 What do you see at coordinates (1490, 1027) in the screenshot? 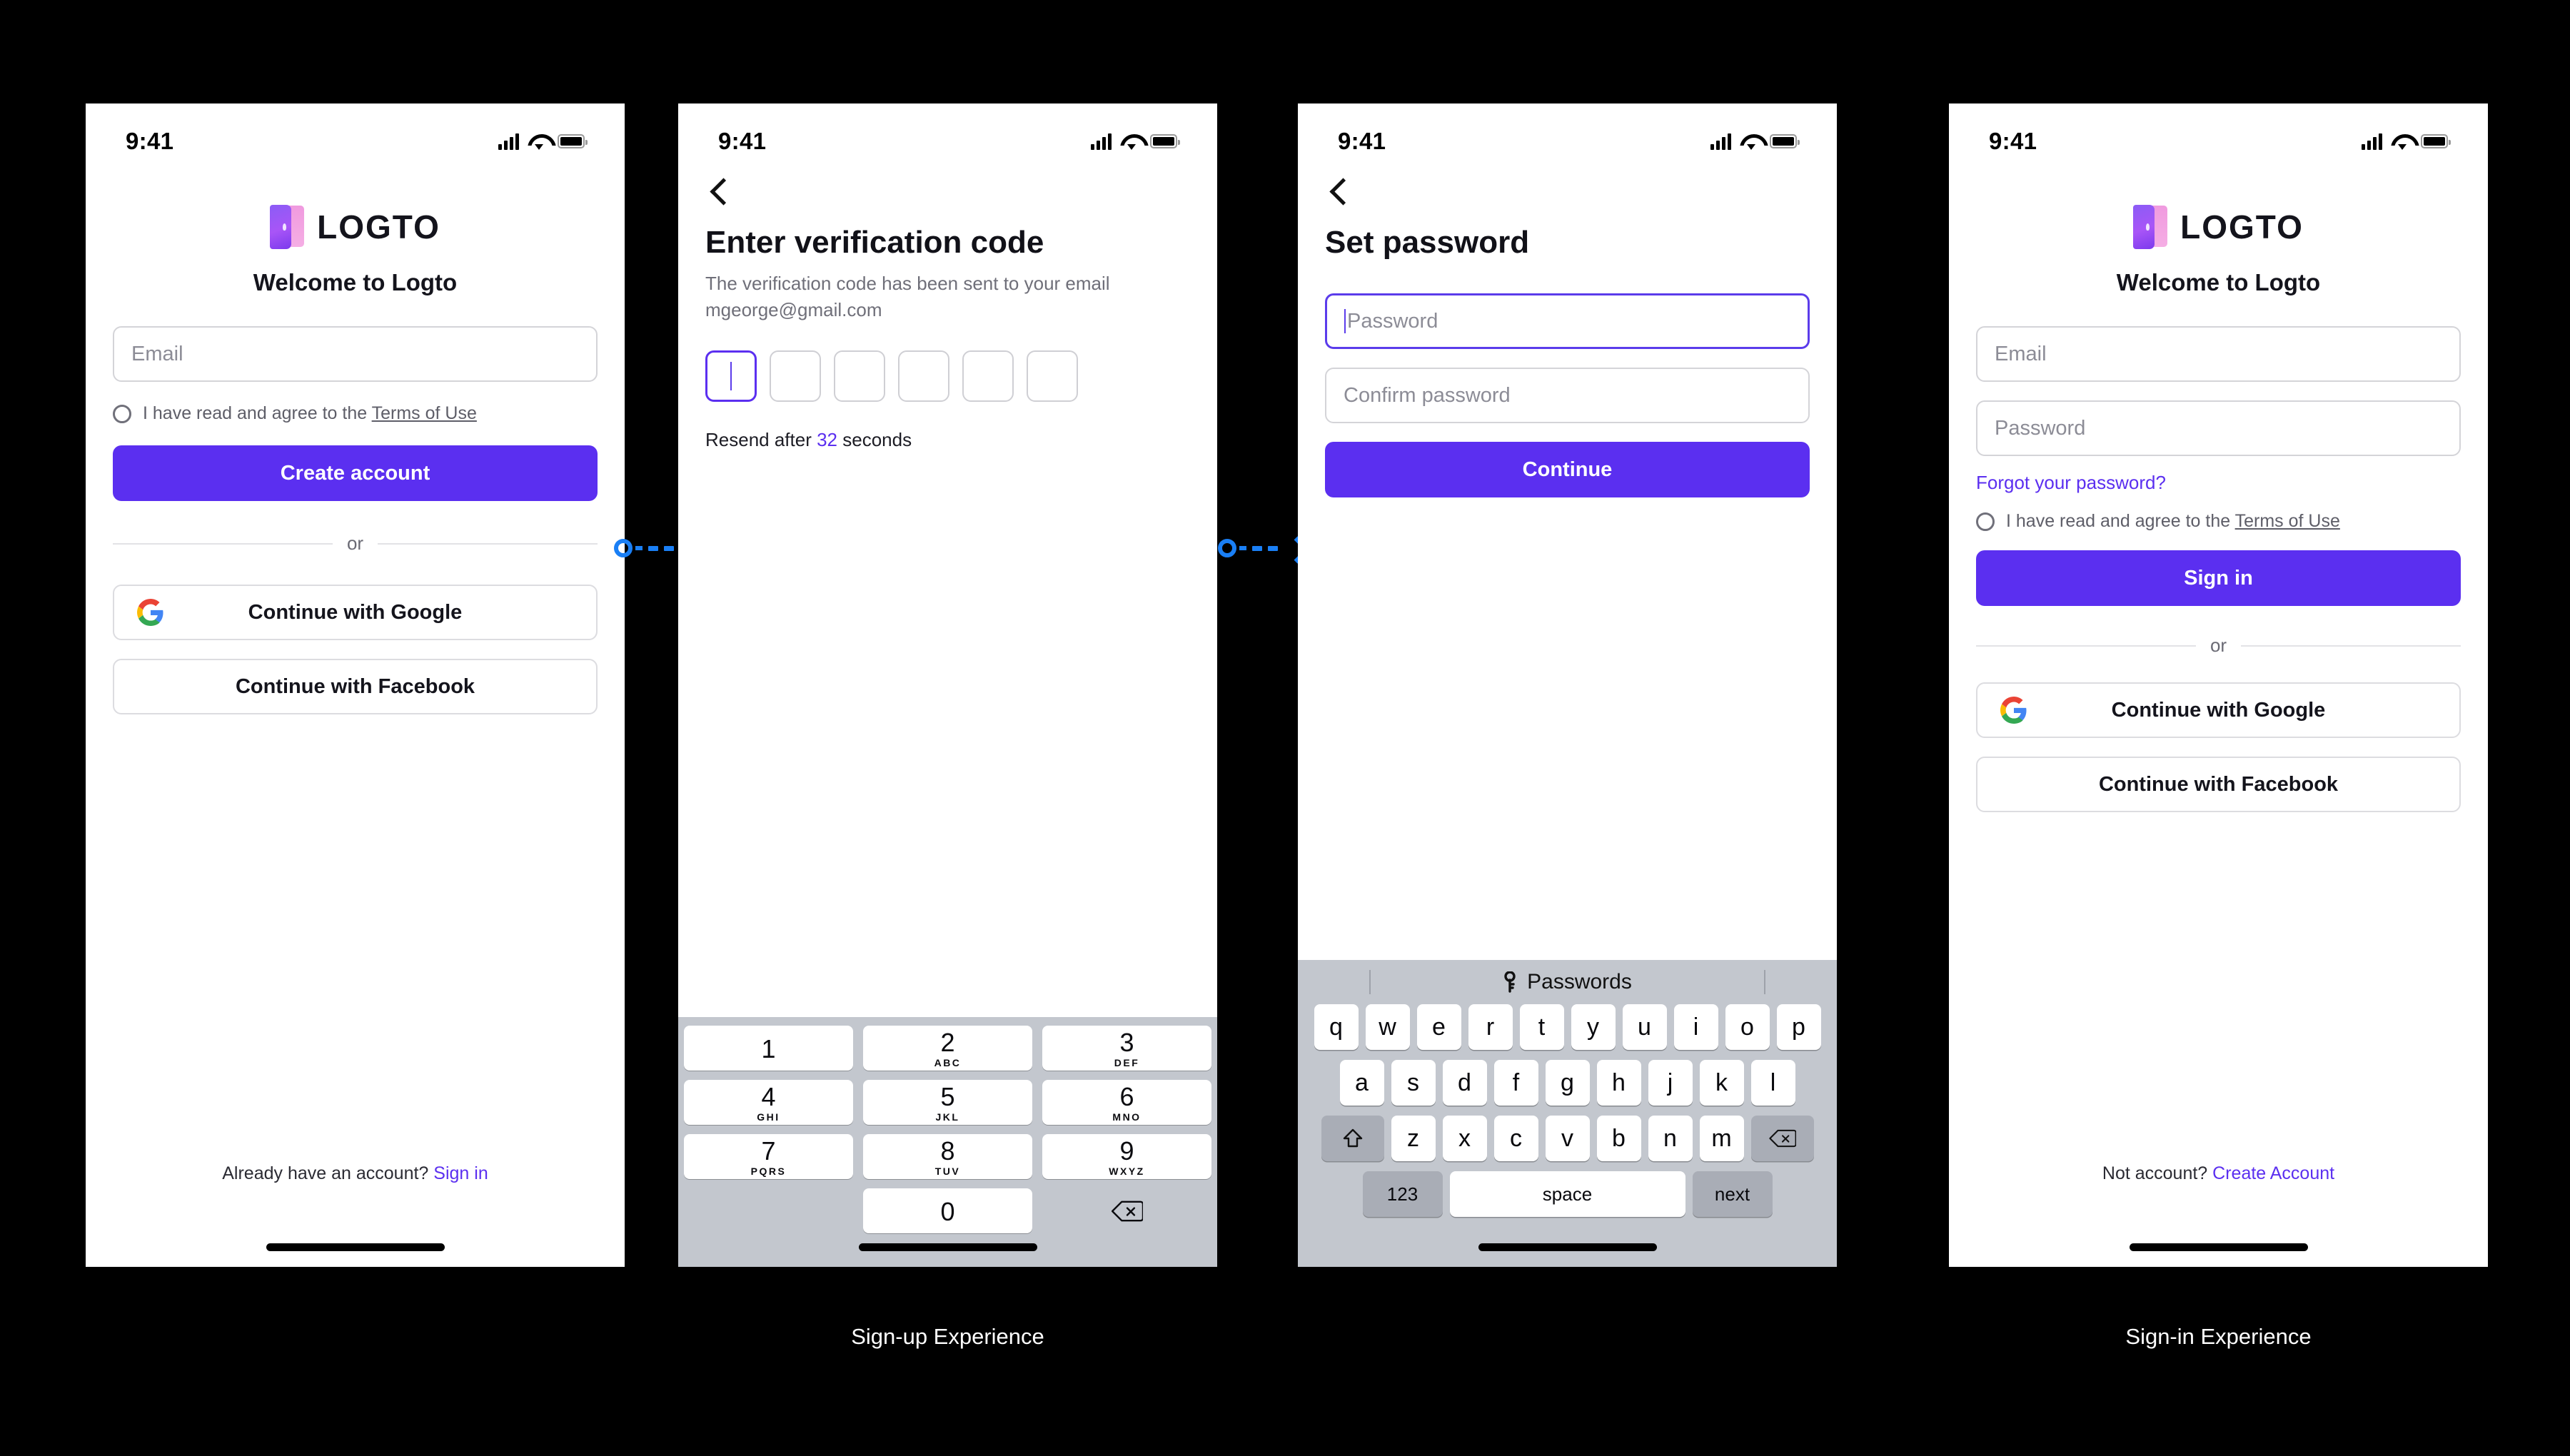
I see `key-r: r` at bounding box center [1490, 1027].